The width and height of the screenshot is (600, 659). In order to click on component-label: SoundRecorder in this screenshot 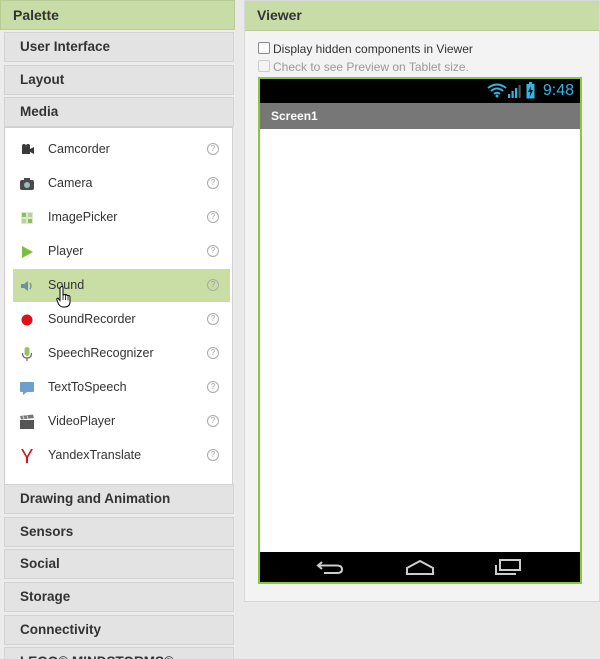, I will do `click(92, 319)`.